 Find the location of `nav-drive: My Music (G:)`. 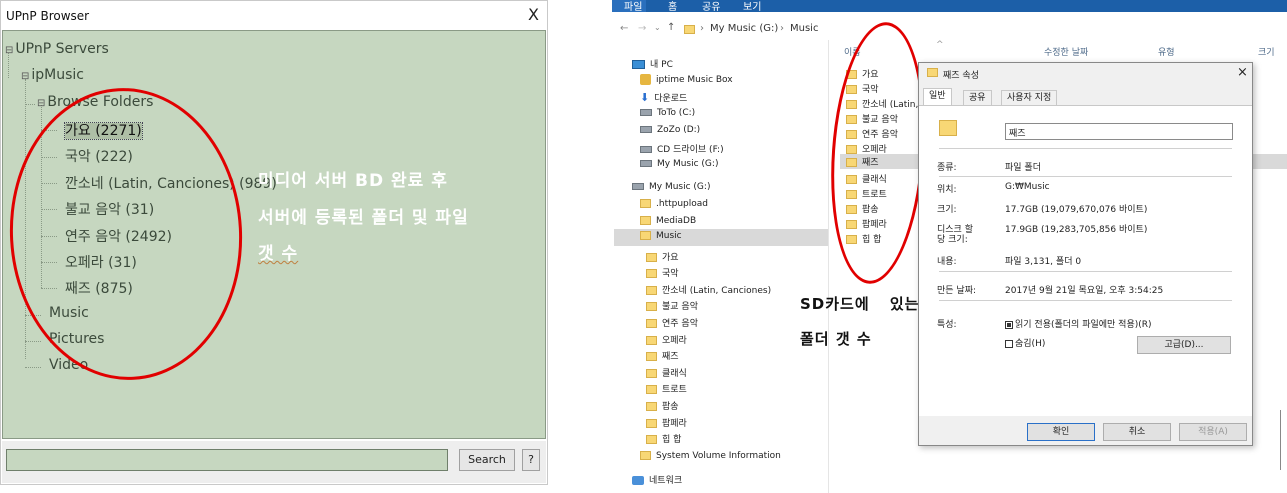

nav-drive: My Music (G:) is located at coordinates (671, 187).